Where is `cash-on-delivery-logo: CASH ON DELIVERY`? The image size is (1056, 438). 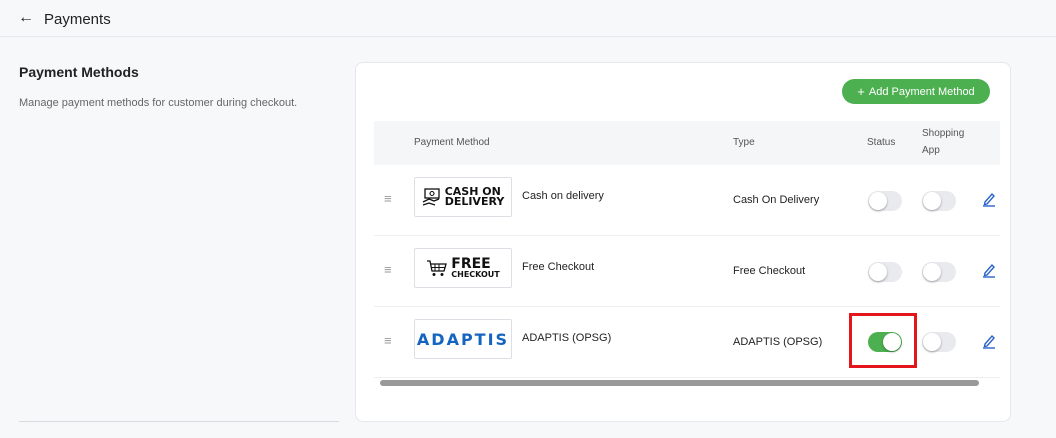 cash-on-delivery-logo: CASH ON DELIVERY is located at coordinates (463, 197).